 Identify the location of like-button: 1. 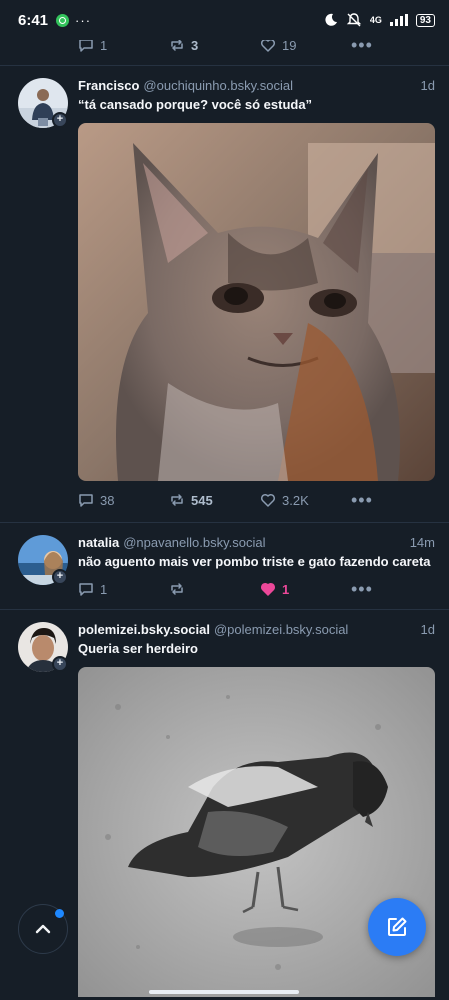
(305, 589).